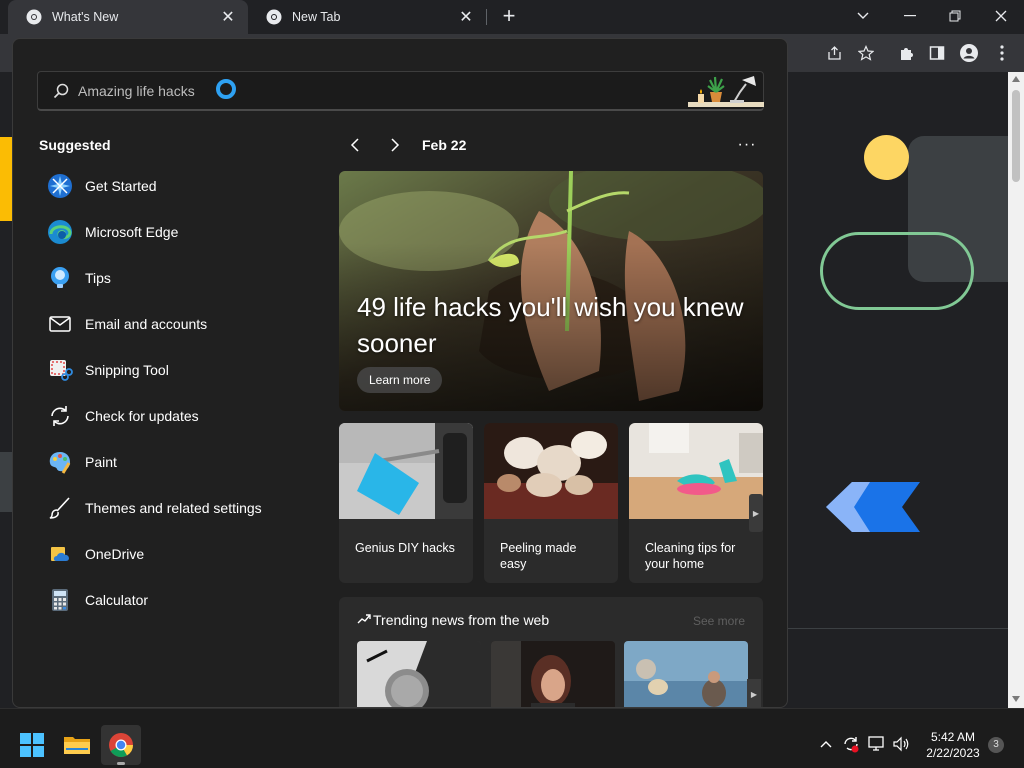  I want to click on suggested-item-label: Microsoft Edge, so click(132, 232).